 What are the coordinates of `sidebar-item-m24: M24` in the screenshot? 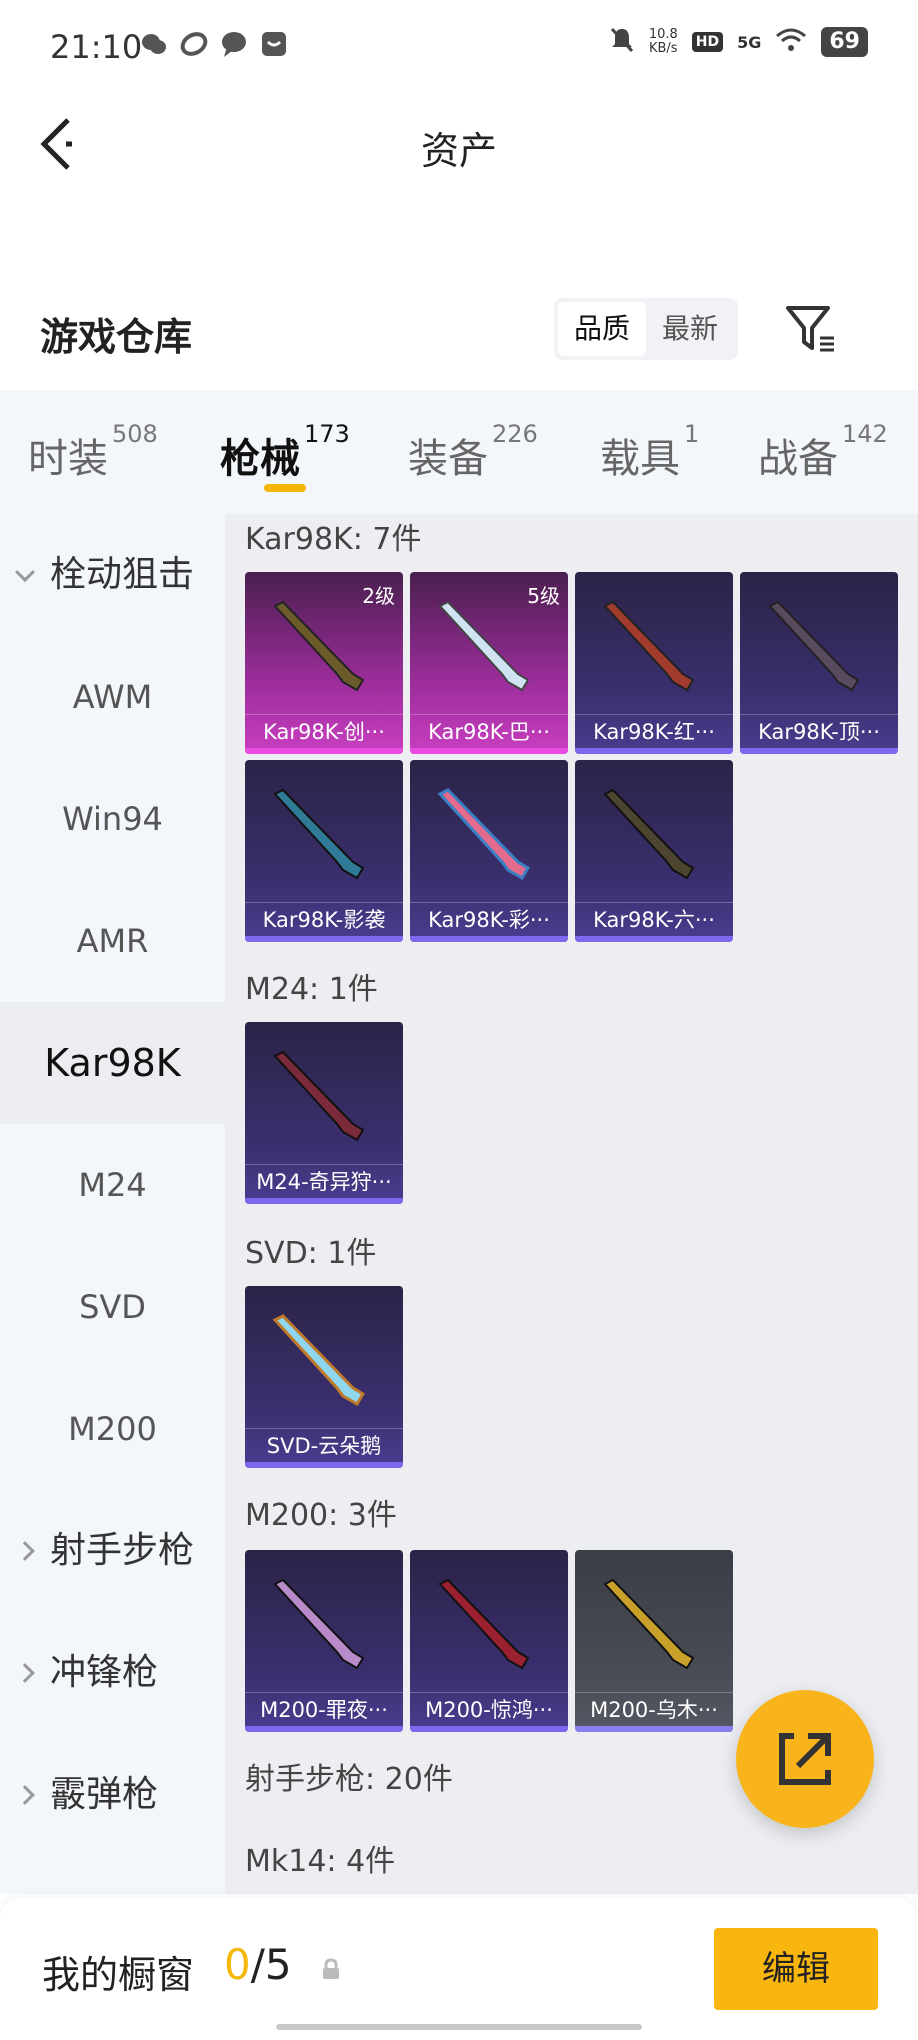 It's located at (112, 1185).